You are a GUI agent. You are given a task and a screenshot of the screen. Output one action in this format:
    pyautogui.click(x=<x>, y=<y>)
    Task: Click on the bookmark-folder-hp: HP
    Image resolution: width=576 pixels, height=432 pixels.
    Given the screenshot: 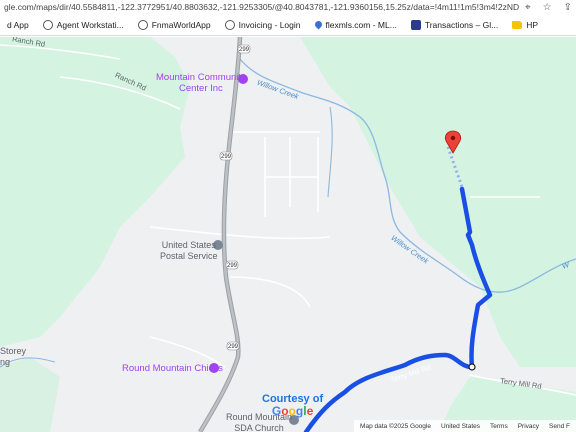 What is the action you would take?
    pyautogui.click(x=525, y=25)
    